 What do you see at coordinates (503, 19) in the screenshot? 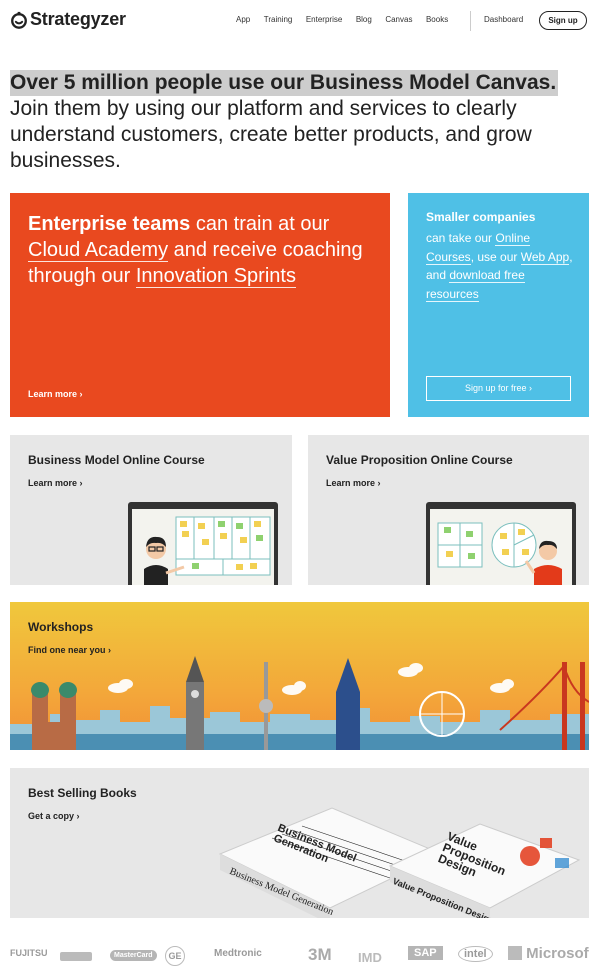
I see `dashboard-link: Dashboard` at bounding box center [503, 19].